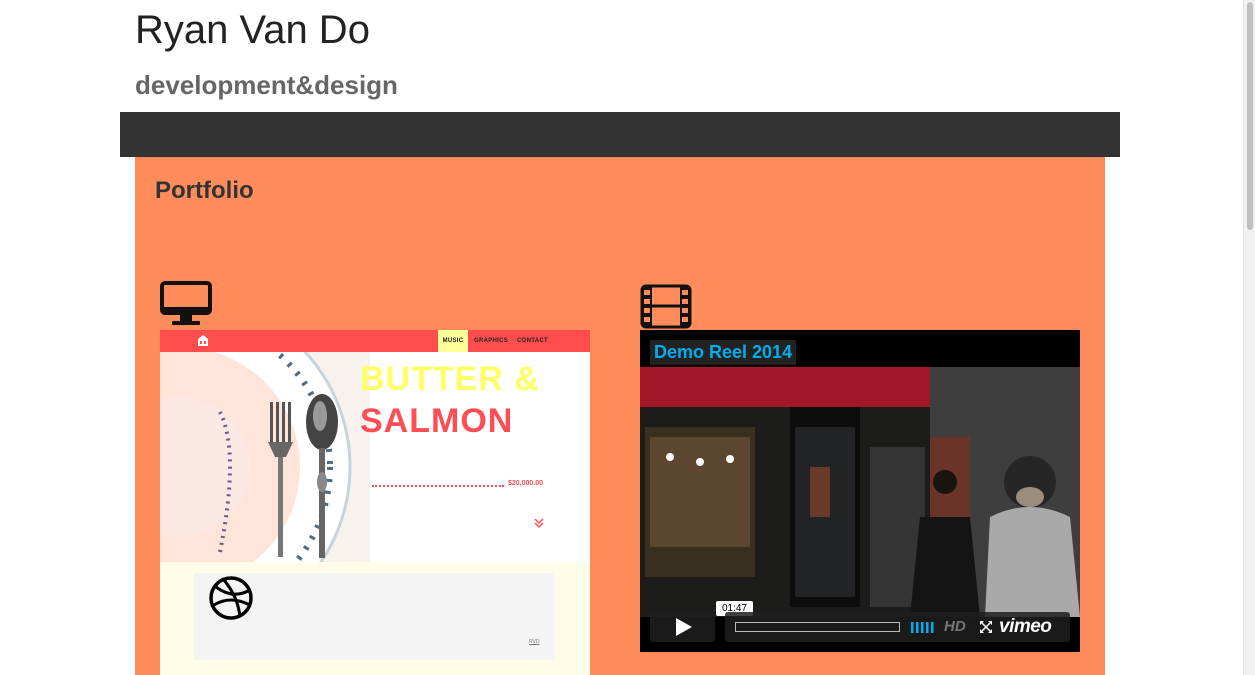 The width and height of the screenshot is (1255, 675). Describe the element at coordinates (1249, 337) in the screenshot. I see `page-scrollbar` at that location.